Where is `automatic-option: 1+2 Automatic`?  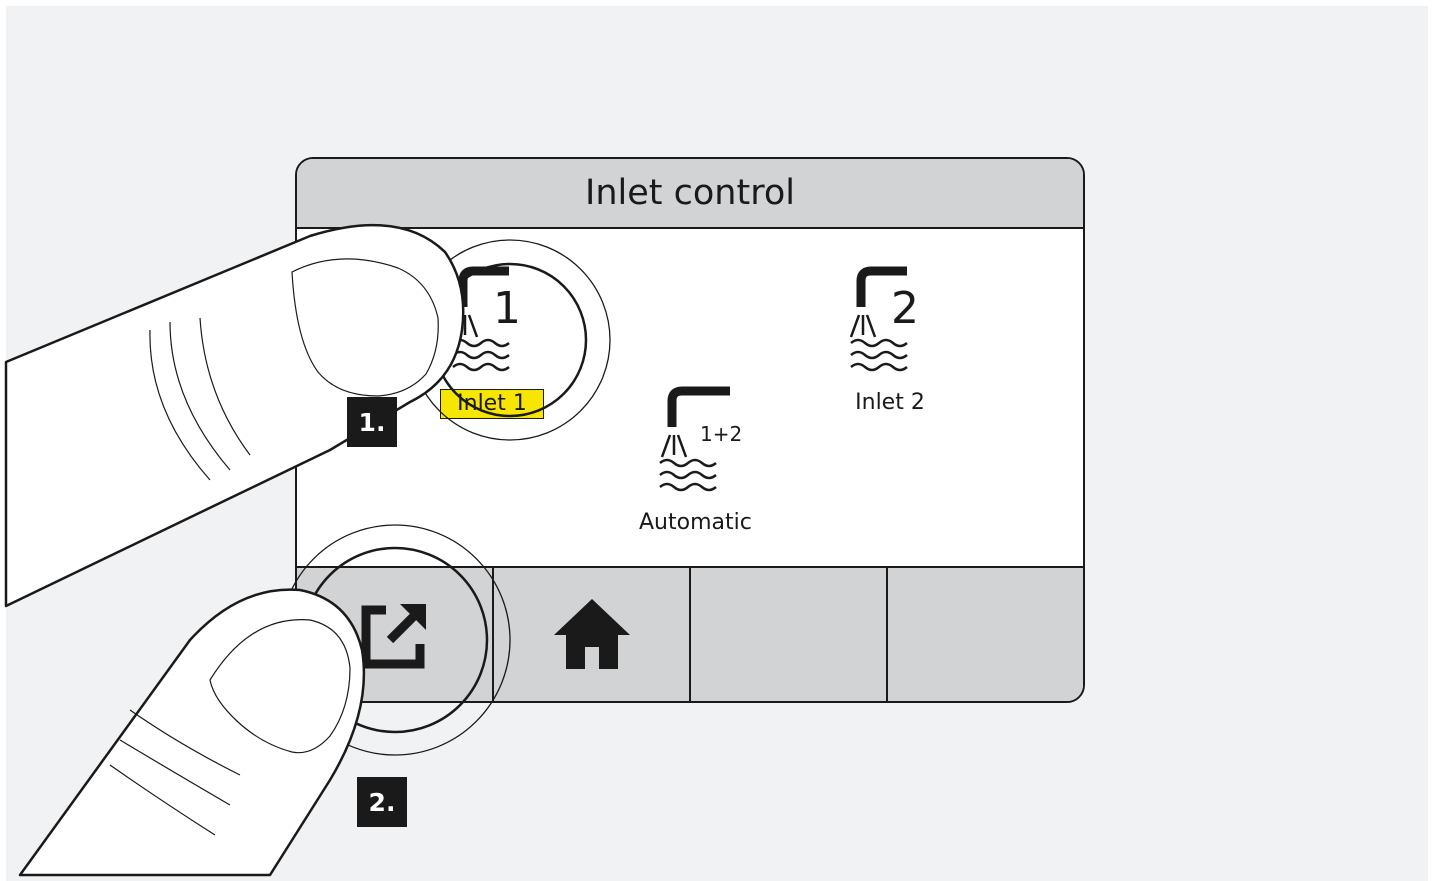 automatic-option: 1+2 Automatic is located at coordinates (695, 460).